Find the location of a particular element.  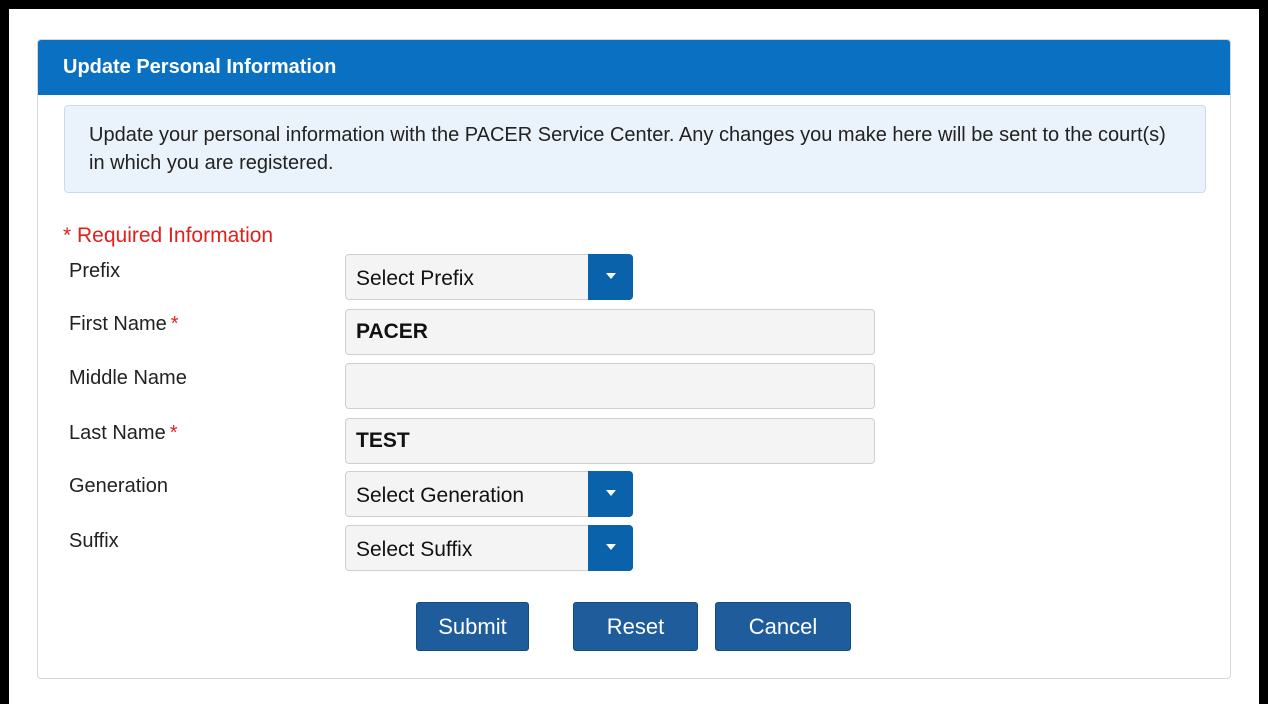

suffix-label: Suffix is located at coordinates (94, 541).